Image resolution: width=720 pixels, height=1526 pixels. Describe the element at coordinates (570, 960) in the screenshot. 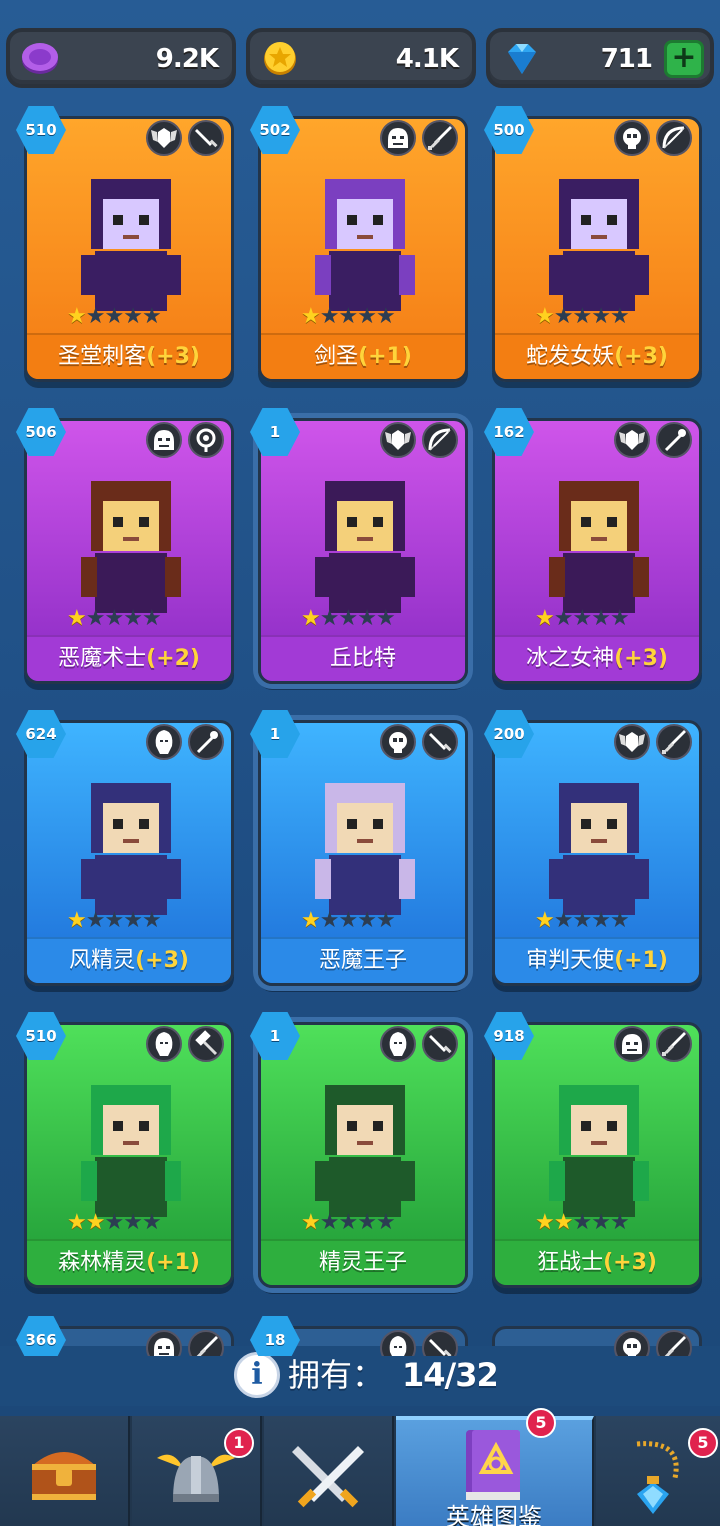

I see `hero-name: 审判天使` at that location.